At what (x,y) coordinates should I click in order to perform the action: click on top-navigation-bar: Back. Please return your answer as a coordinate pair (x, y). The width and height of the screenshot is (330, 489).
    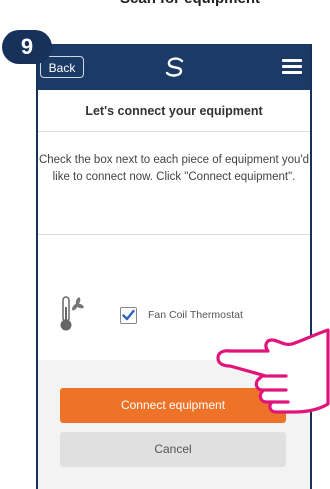
    Looking at the image, I should click on (174, 67).